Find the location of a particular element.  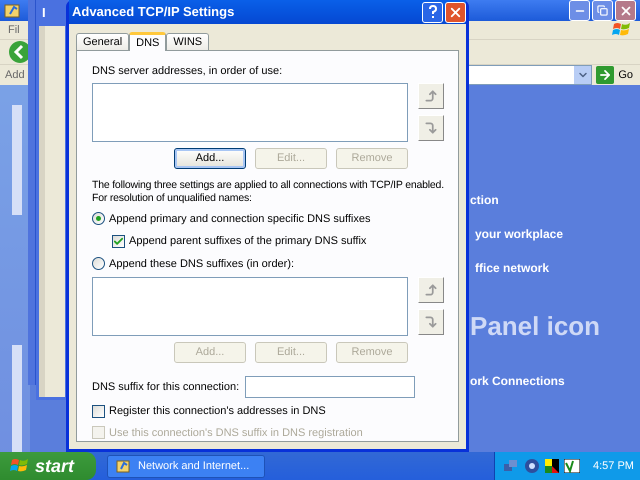

check-icon is located at coordinates (118, 241).